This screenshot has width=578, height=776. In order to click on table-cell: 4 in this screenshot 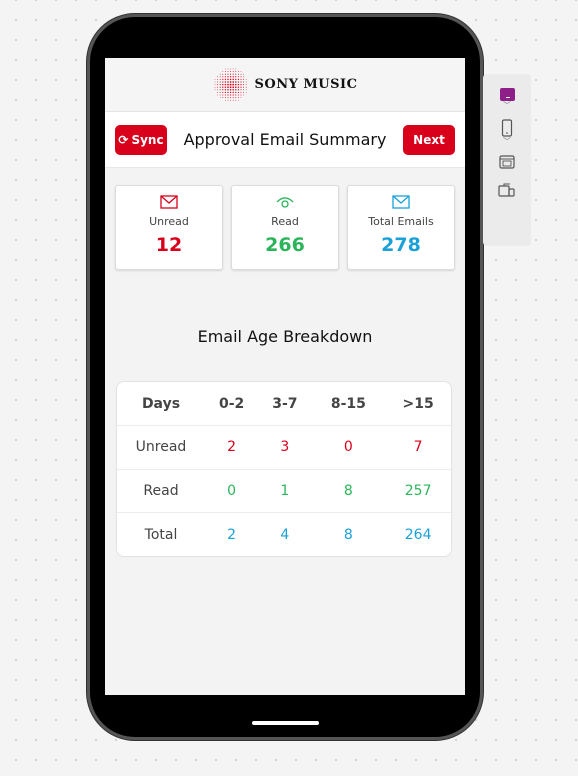, I will do `click(285, 534)`.